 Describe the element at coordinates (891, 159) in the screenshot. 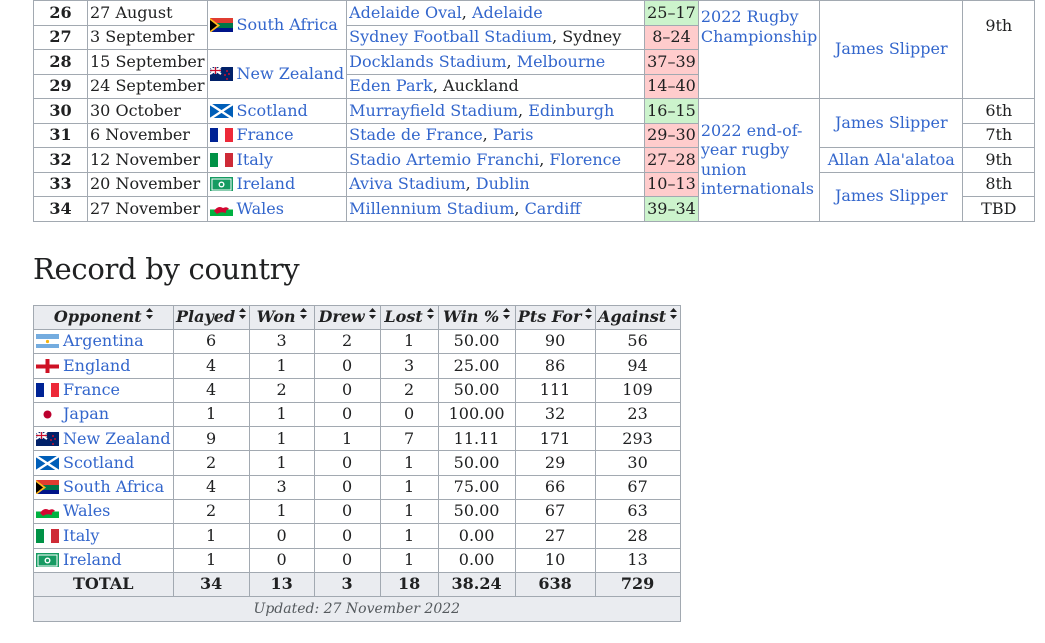

I see `captain-link: Allan Ala'alatoa` at that location.